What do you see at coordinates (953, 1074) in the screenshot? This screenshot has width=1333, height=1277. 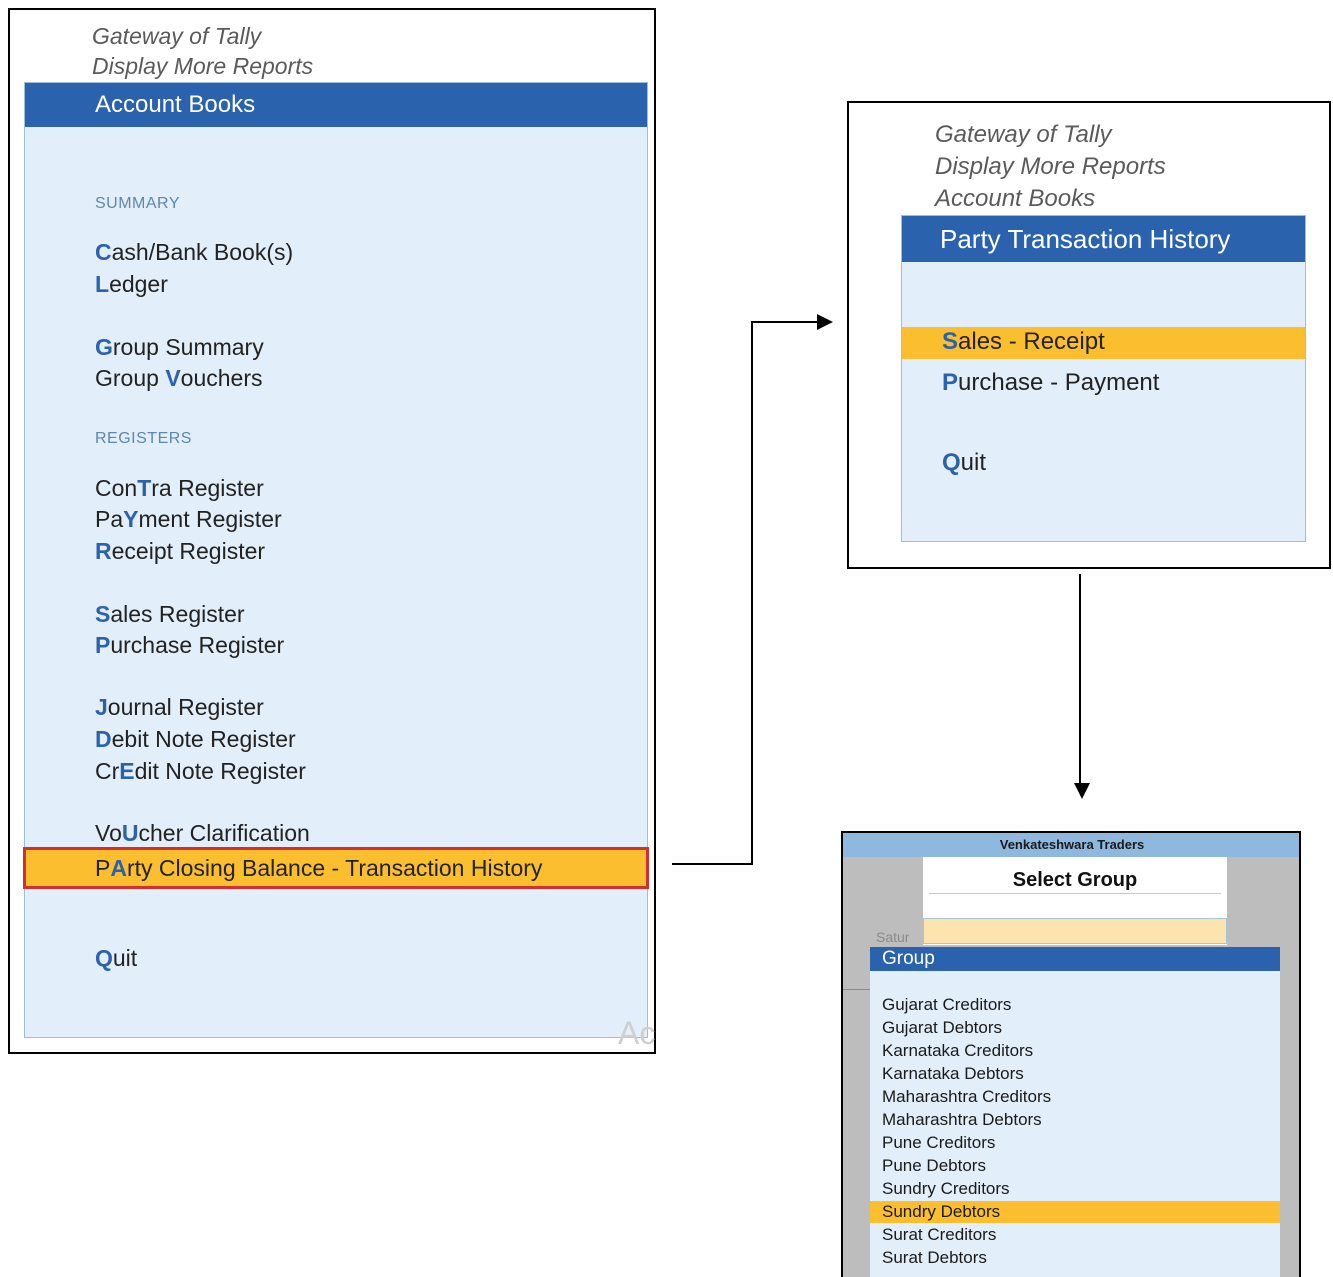 I see `list-item: Karnataka Debtors` at bounding box center [953, 1074].